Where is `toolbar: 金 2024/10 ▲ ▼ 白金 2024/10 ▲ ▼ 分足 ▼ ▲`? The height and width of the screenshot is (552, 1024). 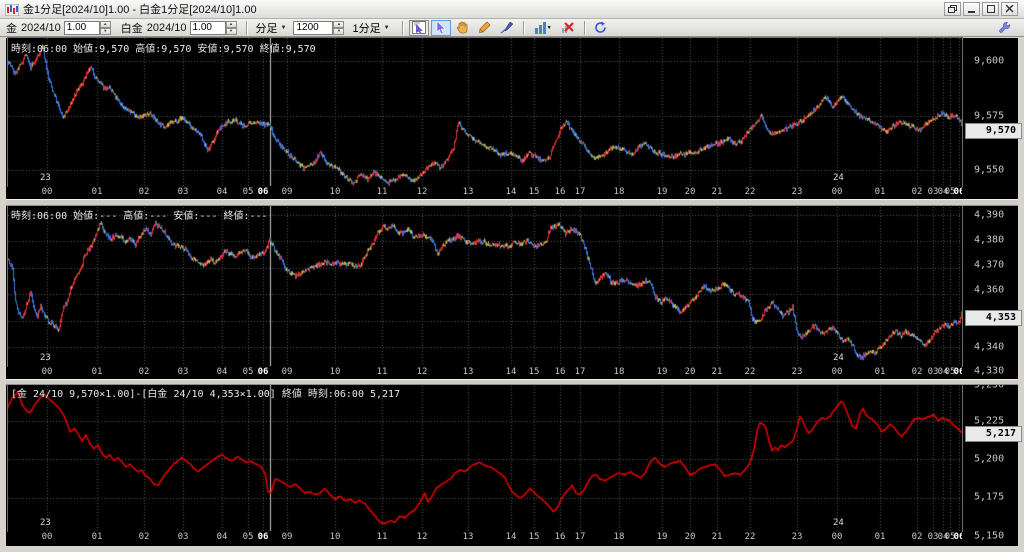 toolbar: 金 2024/10 ▲ ▼ 白金 2024/10 ▲ ▼ 分足 ▼ ▲ is located at coordinates (512, 28).